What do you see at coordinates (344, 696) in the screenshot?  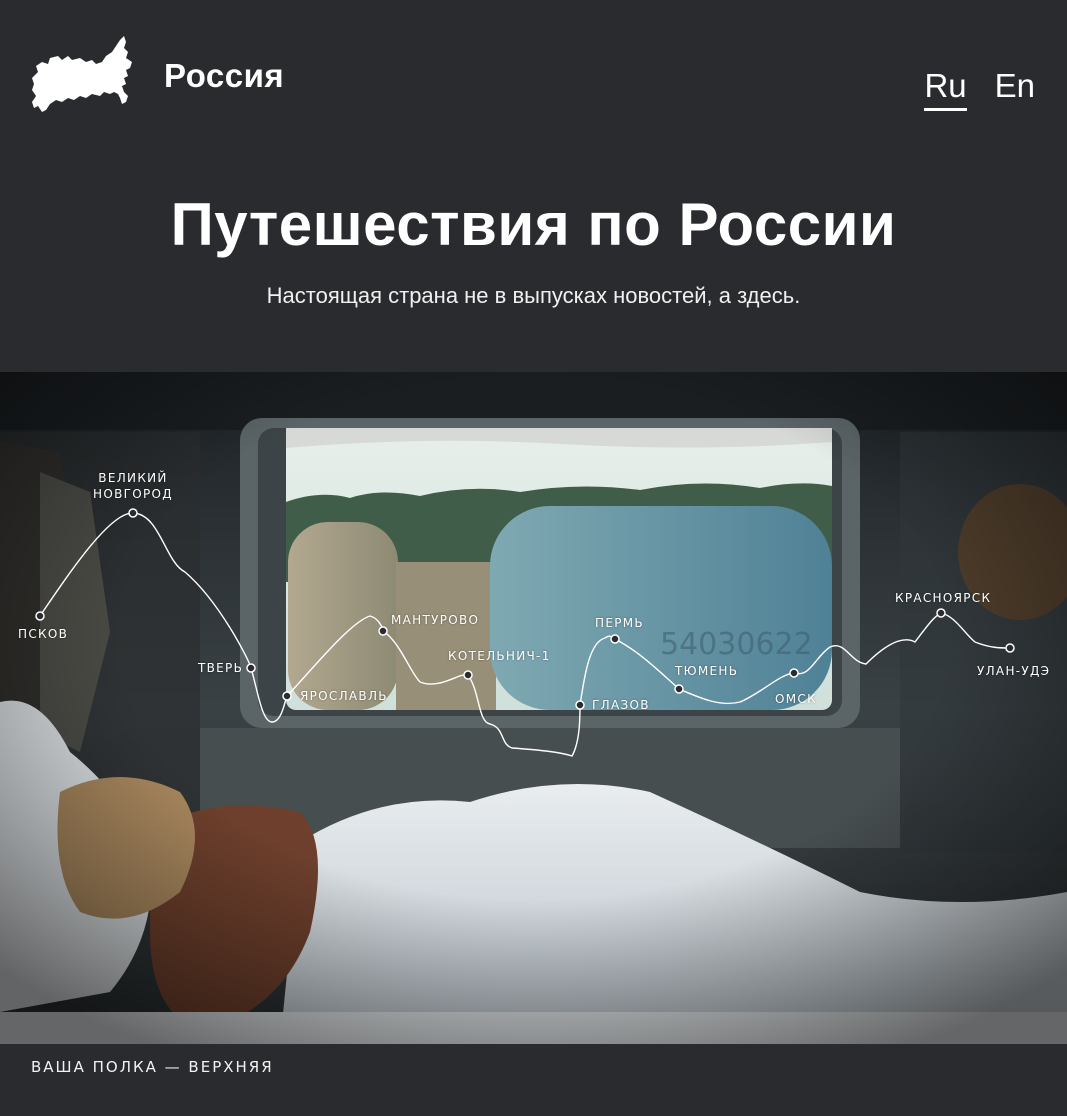 I see `station-label-yaroslavl: ЯРОСЛАВЛЬ` at bounding box center [344, 696].